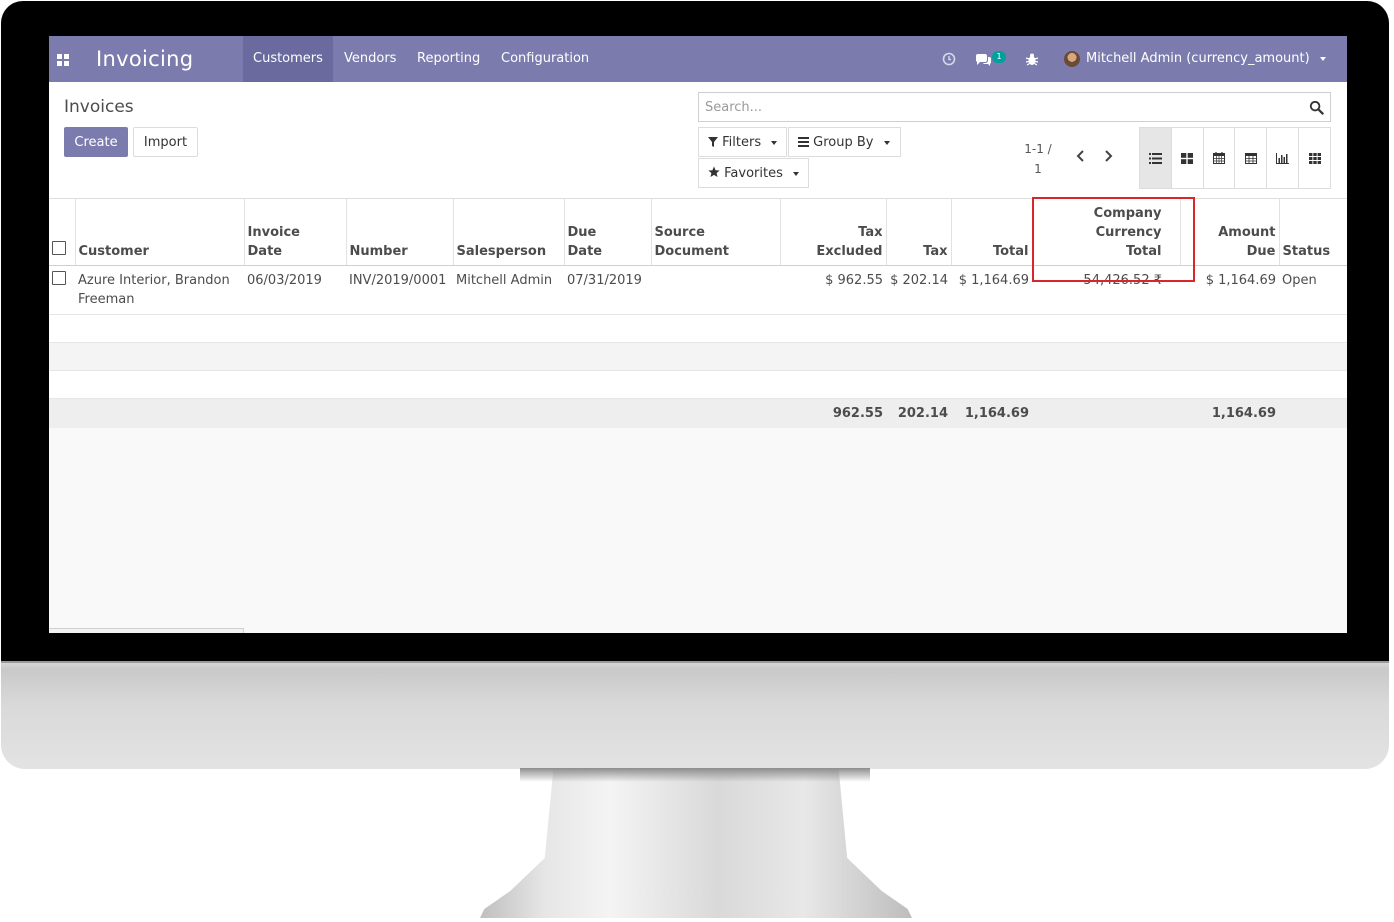  What do you see at coordinates (1316, 107) in the screenshot?
I see `search-icon` at bounding box center [1316, 107].